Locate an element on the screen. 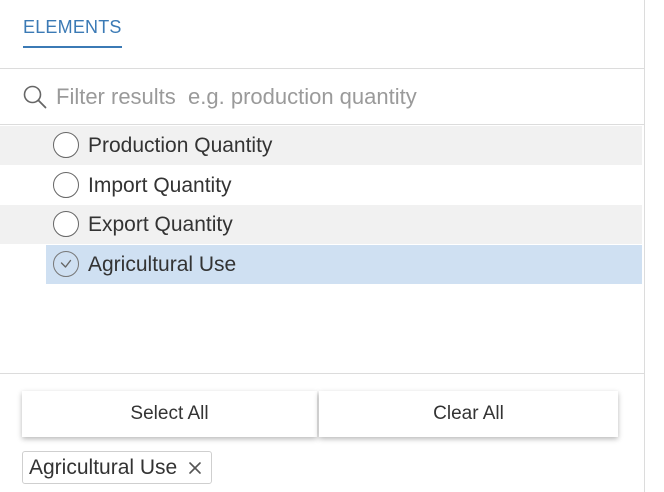  list-item-label: Export Quantity is located at coordinates (160, 224).